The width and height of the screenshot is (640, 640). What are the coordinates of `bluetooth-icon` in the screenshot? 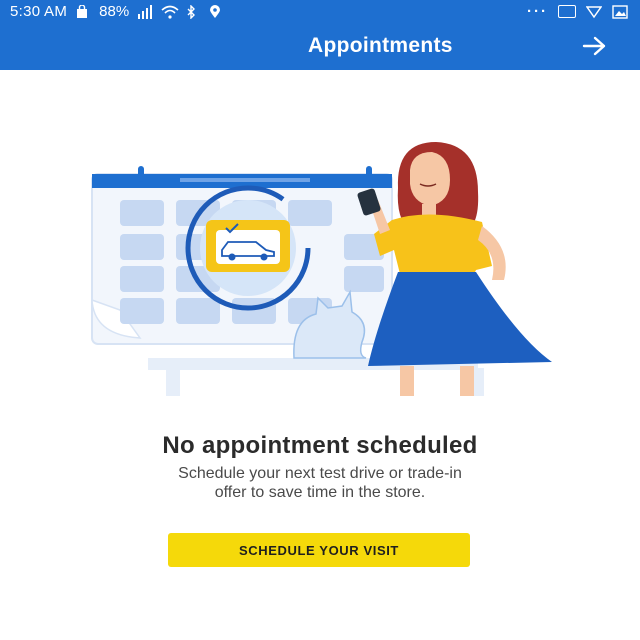 It's located at (193, 11).